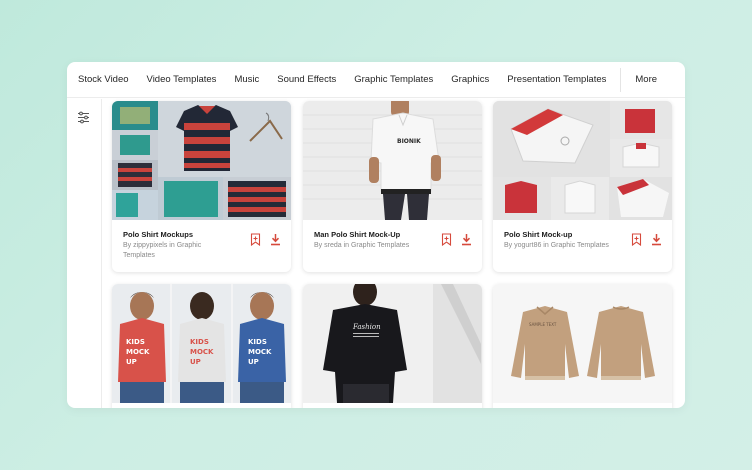 The width and height of the screenshot is (752, 470). Describe the element at coordinates (83, 117) in the screenshot. I see `sliders-icon` at that location.